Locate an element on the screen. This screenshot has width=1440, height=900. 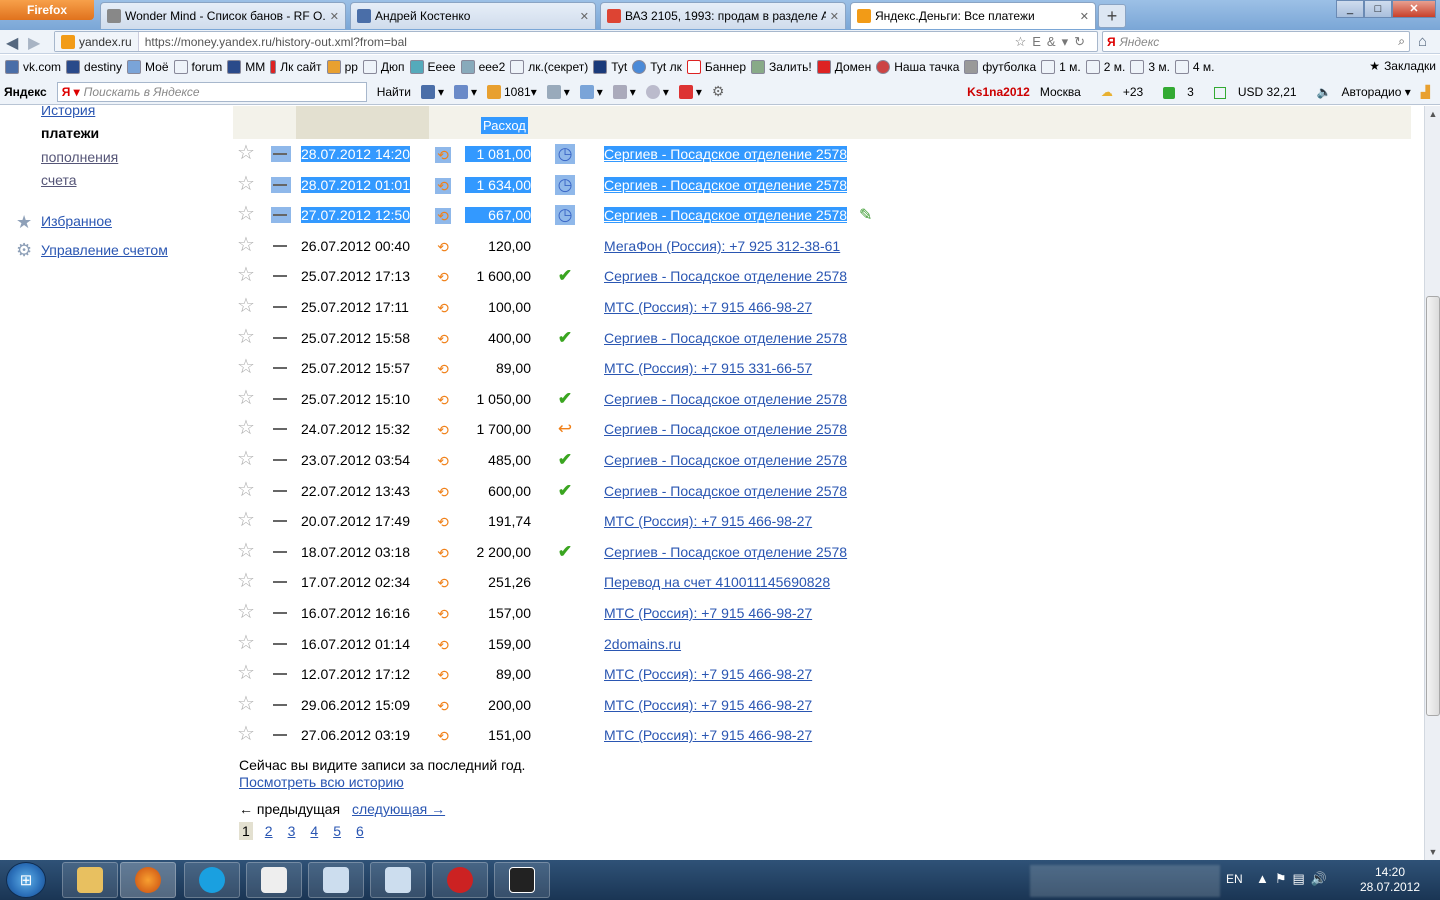
reload-icon: ↻ is located at coordinates (1082, 41).